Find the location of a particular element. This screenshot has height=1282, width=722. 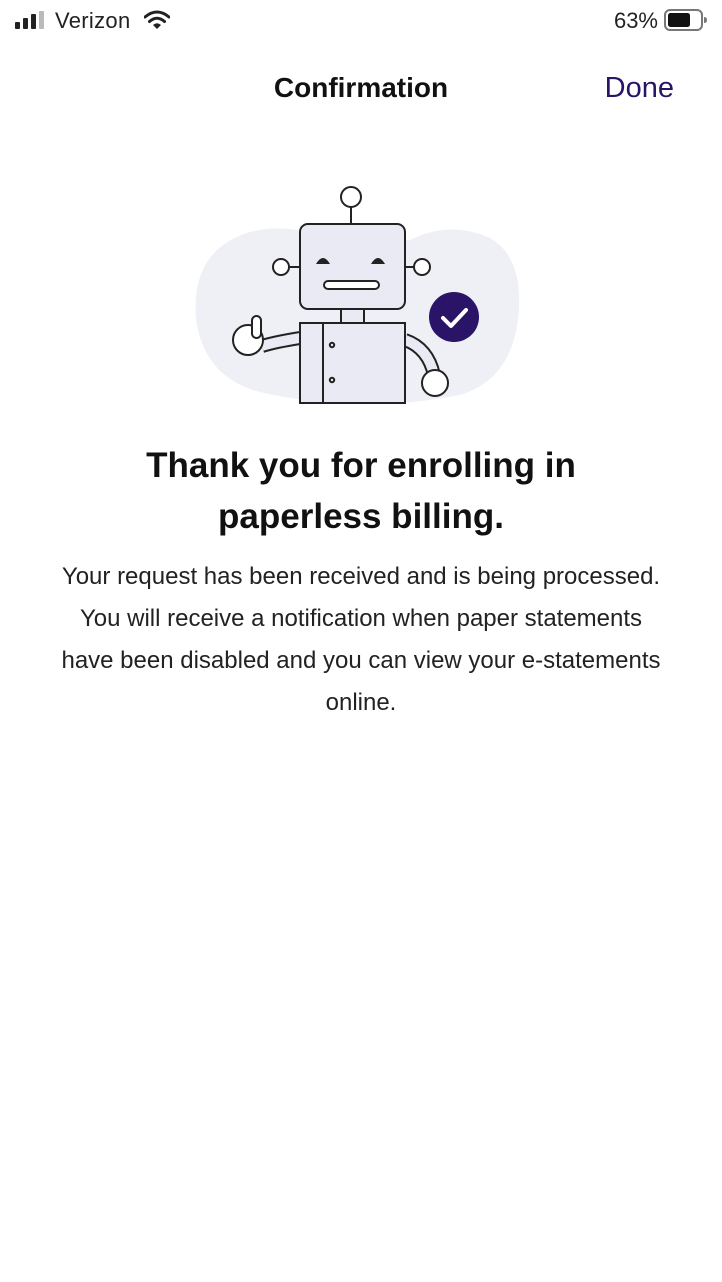

robot-illustration is located at coordinates (357, 295).